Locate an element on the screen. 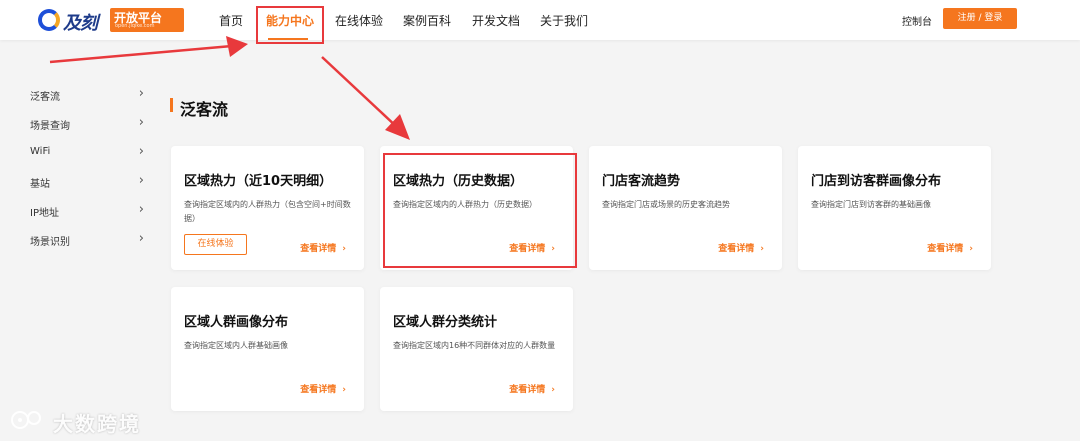  sidebar-item-ip-address: IP地址 › is located at coordinates (88, 211).